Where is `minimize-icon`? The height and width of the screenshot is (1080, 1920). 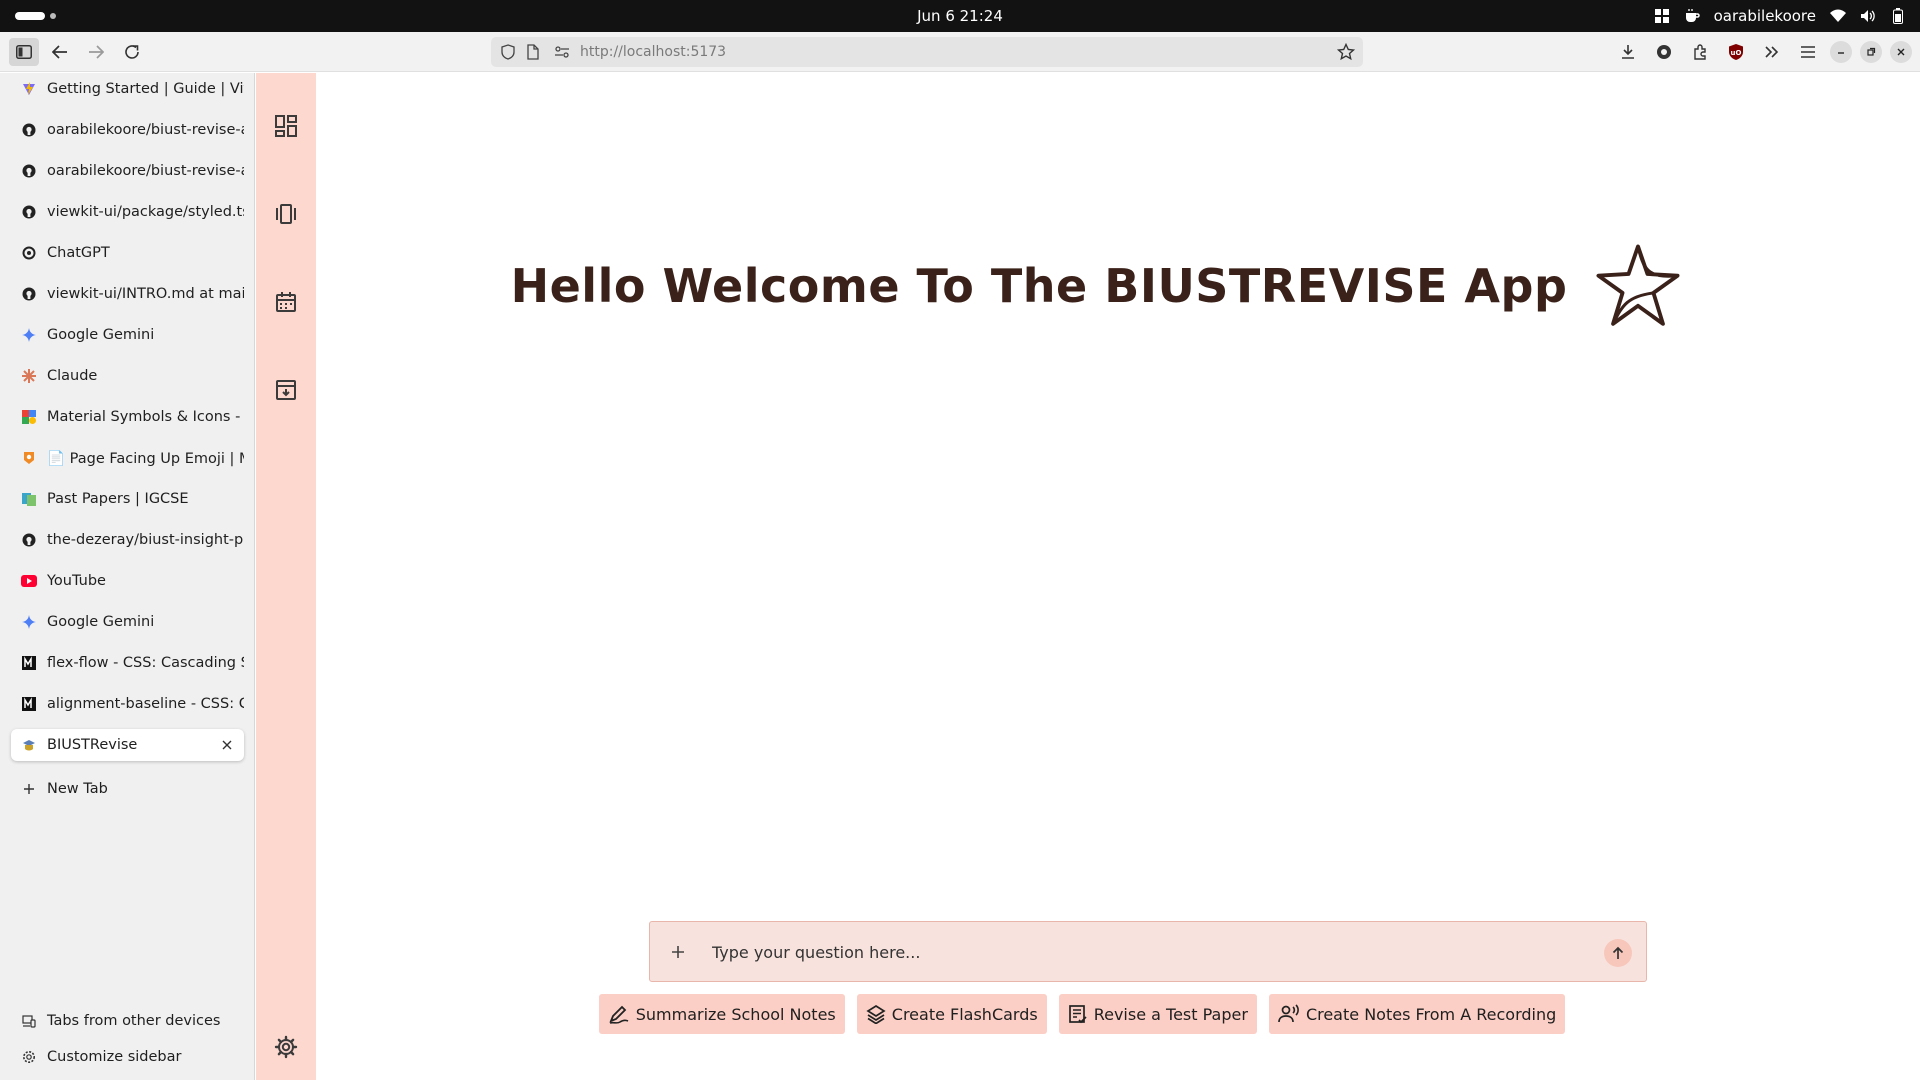
minimize-icon is located at coordinates (1841, 53).